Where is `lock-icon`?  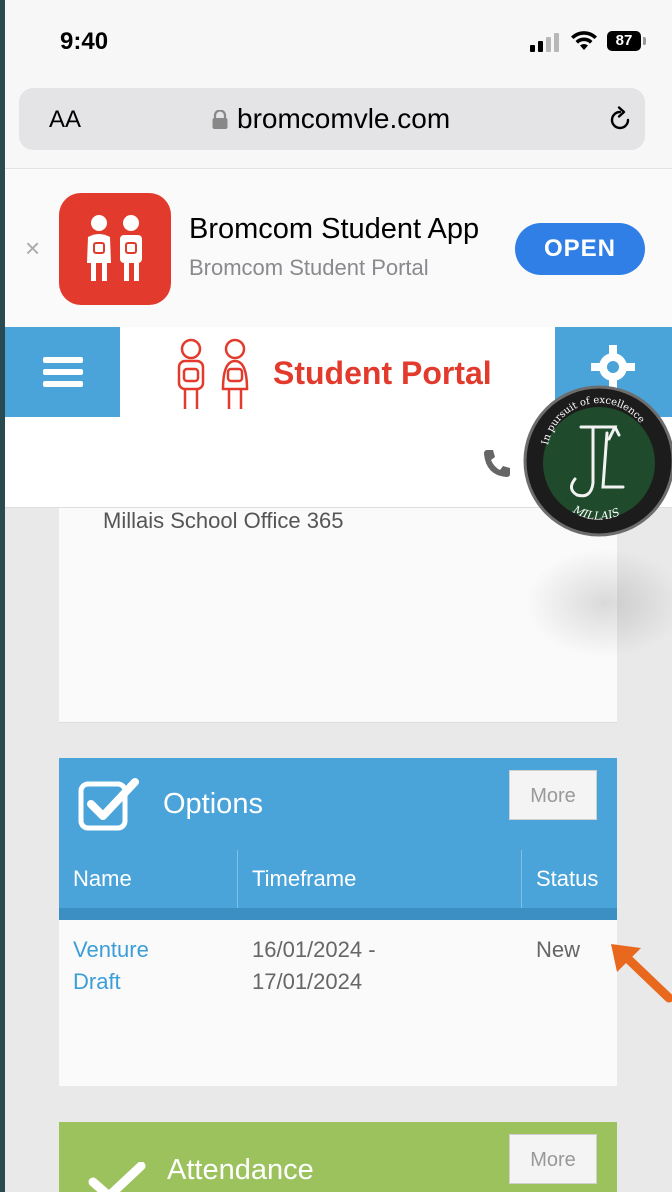 lock-icon is located at coordinates (220, 119).